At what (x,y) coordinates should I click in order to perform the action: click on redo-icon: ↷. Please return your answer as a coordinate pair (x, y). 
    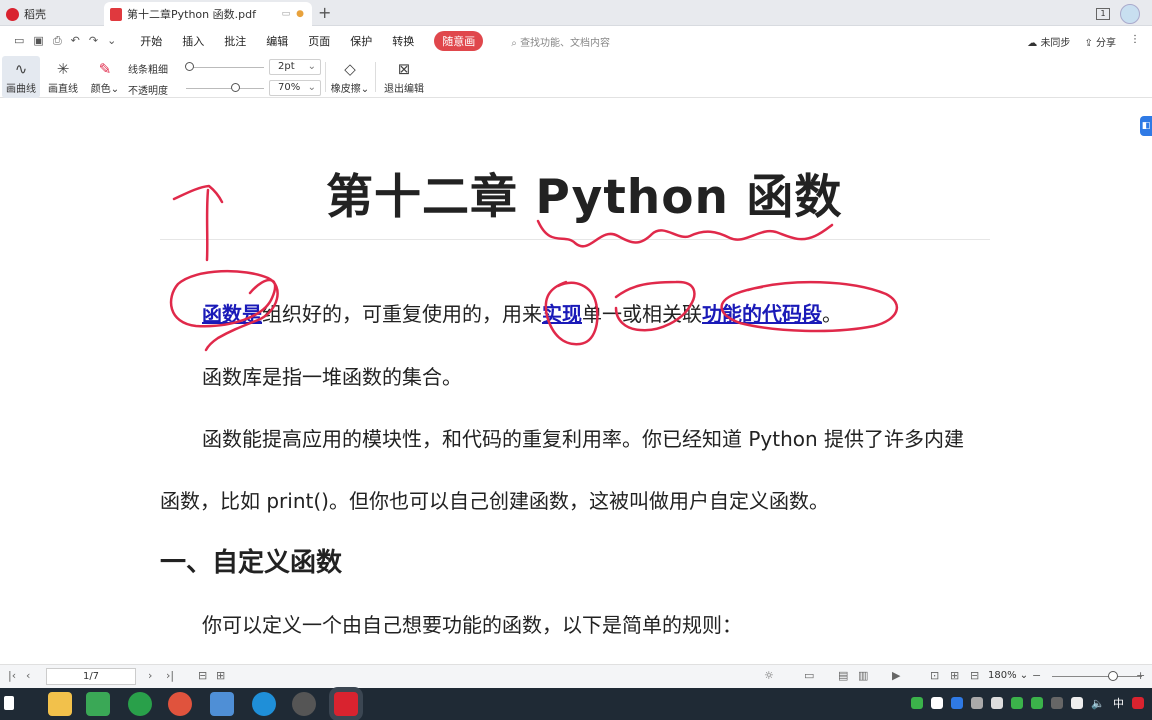
    Looking at the image, I should click on (93, 41).